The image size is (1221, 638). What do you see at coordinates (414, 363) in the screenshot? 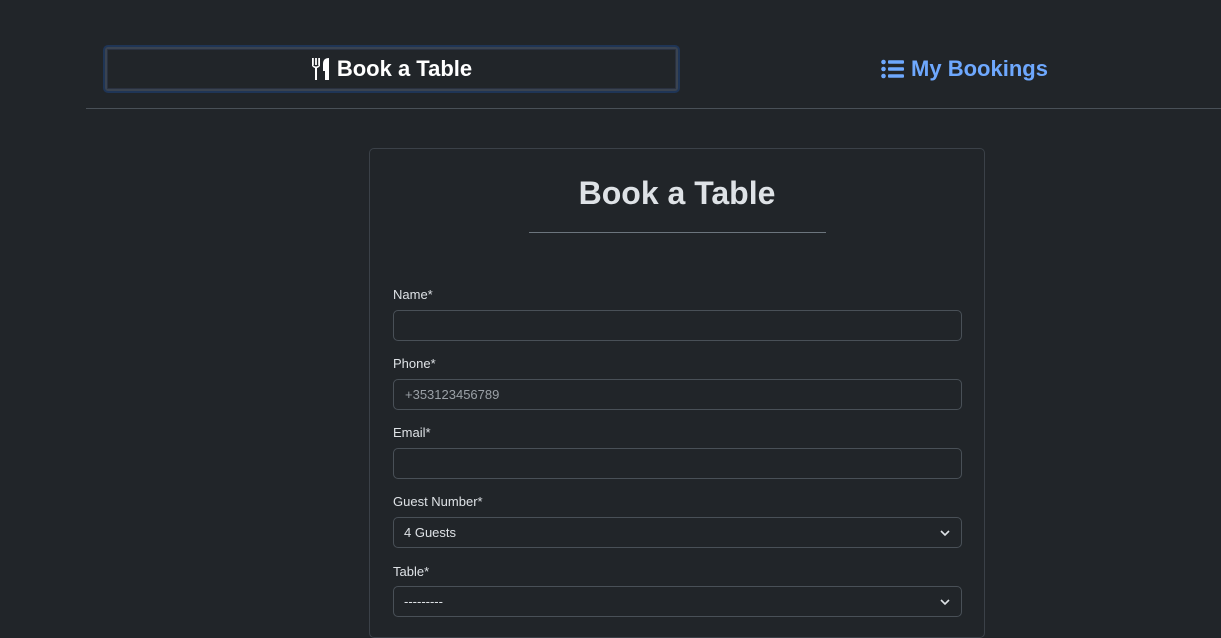
I see `phone-label: Phone*` at bounding box center [414, 363].